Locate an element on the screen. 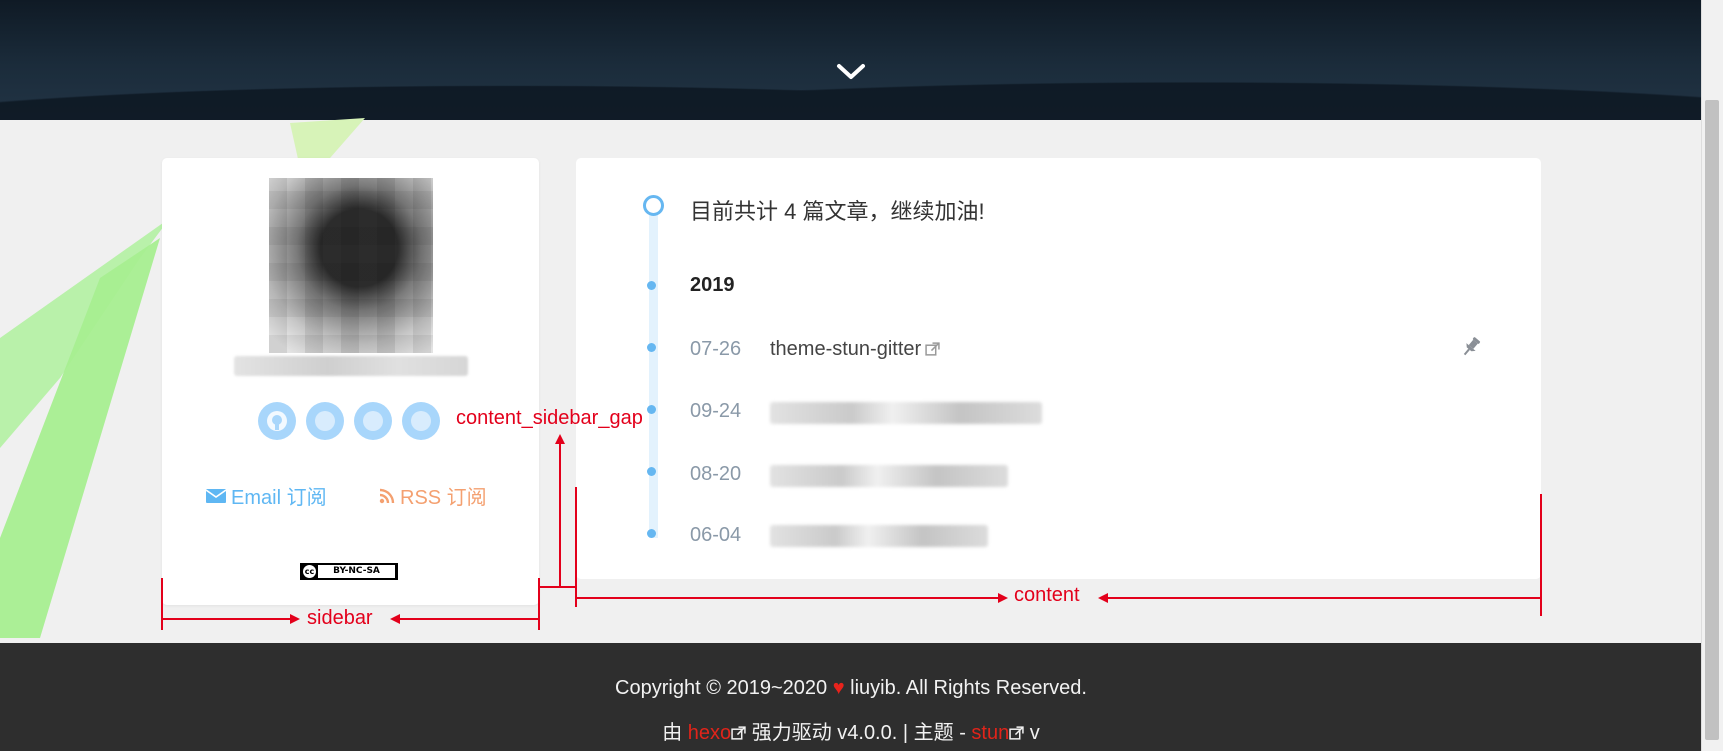  cc-license-text: BY-NC-SA is located at coordinates (356, 571).